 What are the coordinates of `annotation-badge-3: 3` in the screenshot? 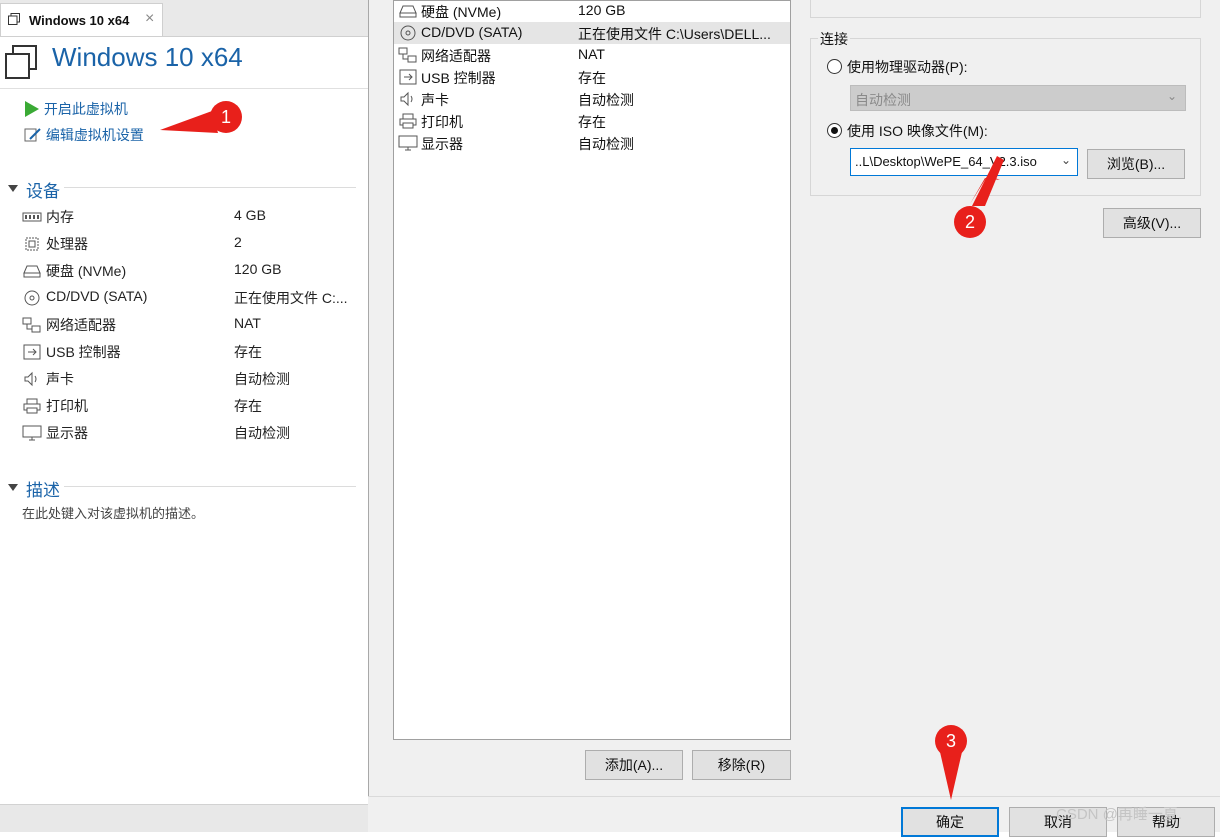 It's located at (951, 741).